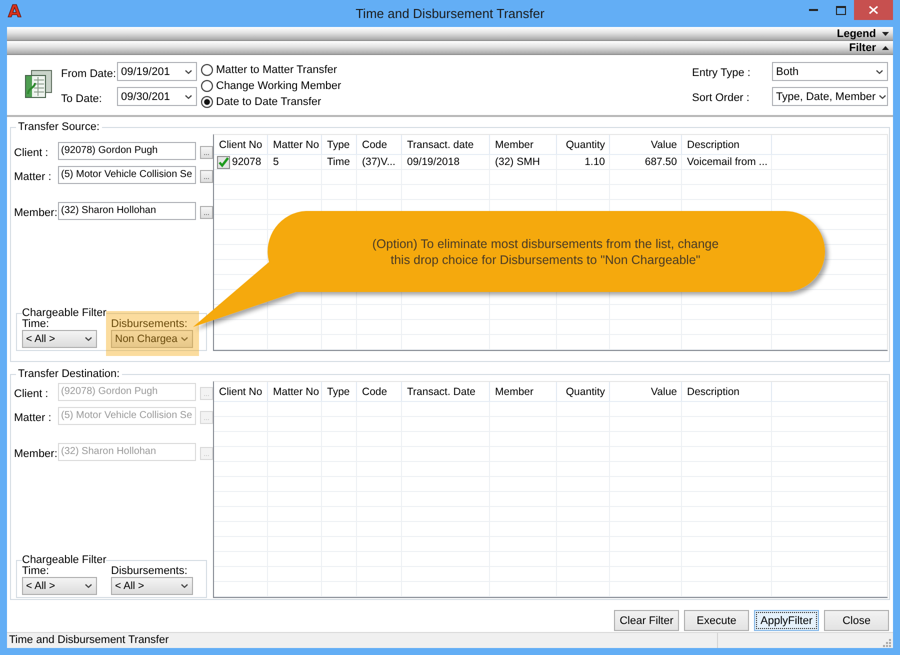 Image resolution: width=900 pixels, height=655 pixels. I want to click on field-label: Sort Order :, so click(721, 98).